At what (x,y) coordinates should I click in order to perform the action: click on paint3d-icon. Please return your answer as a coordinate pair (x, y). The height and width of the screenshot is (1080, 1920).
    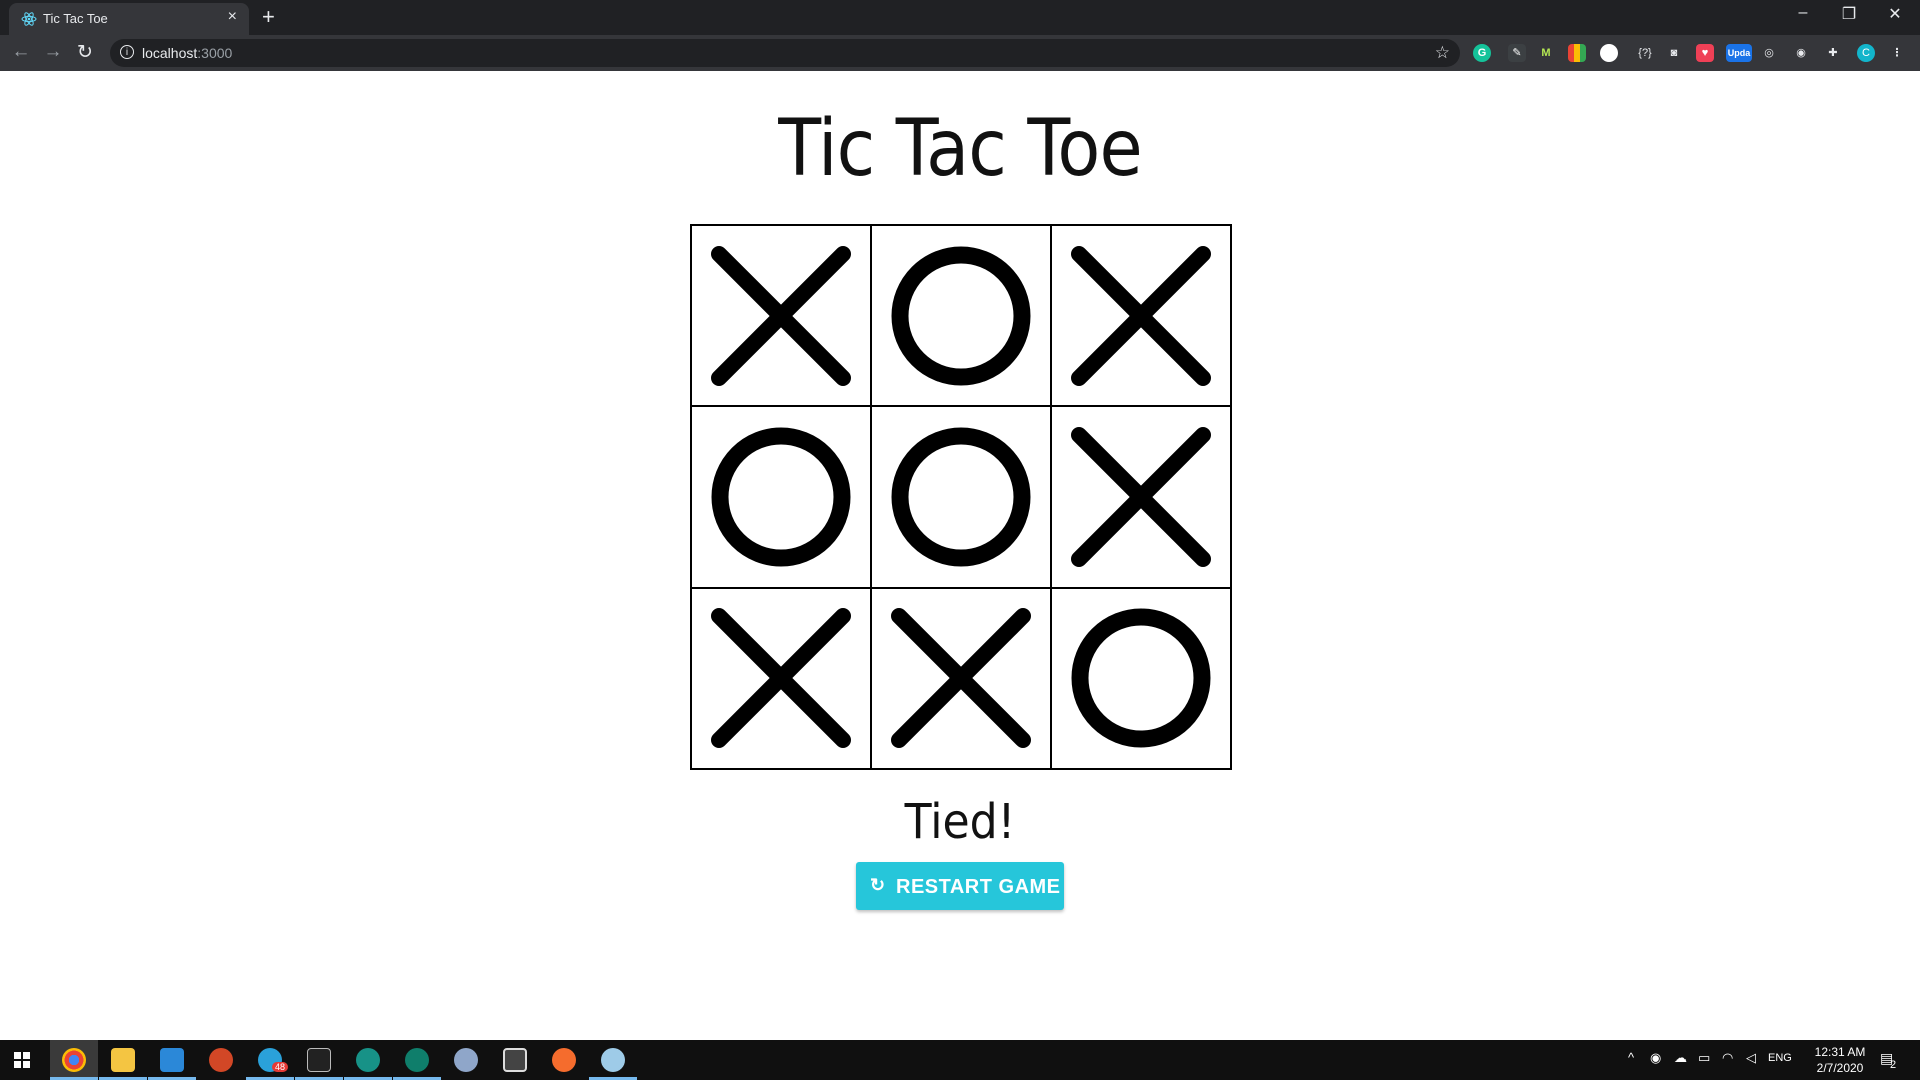
    Looking at the image, I should click on (613, 1060).